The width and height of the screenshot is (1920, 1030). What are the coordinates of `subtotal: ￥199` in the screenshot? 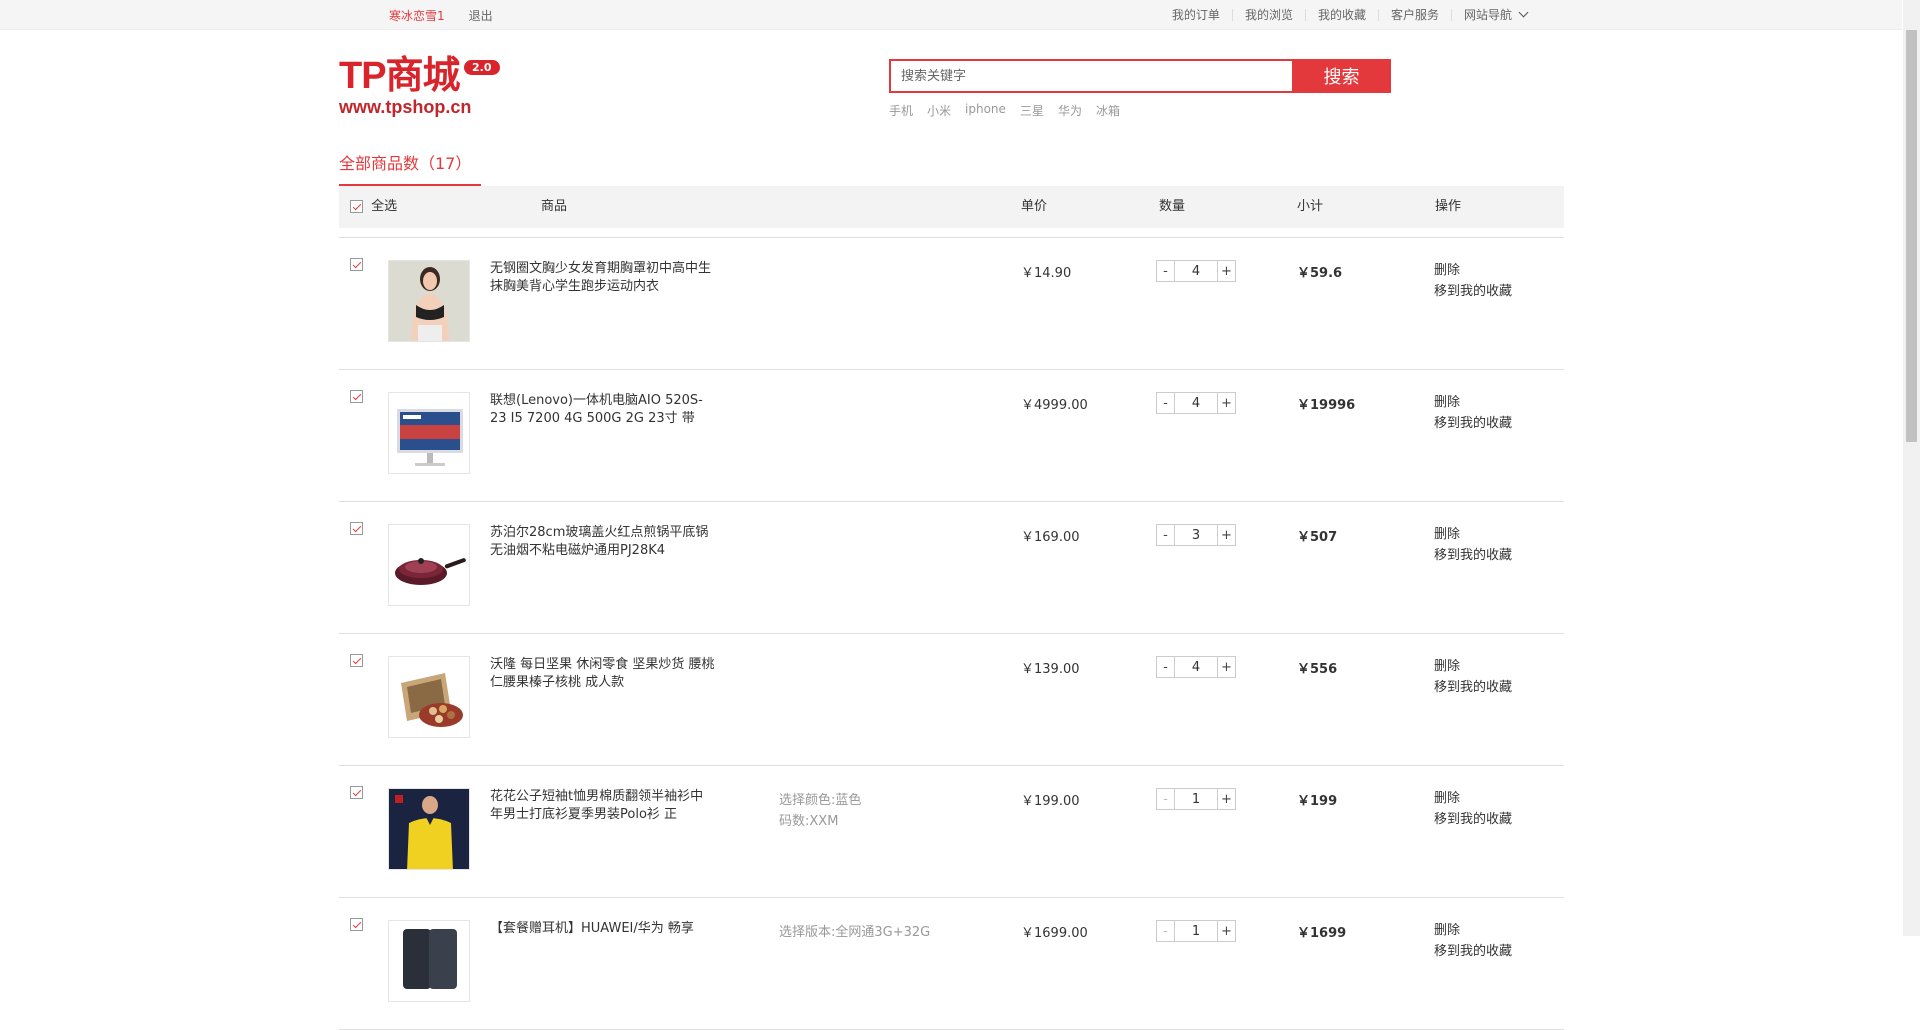 It's located at (1317, 801).